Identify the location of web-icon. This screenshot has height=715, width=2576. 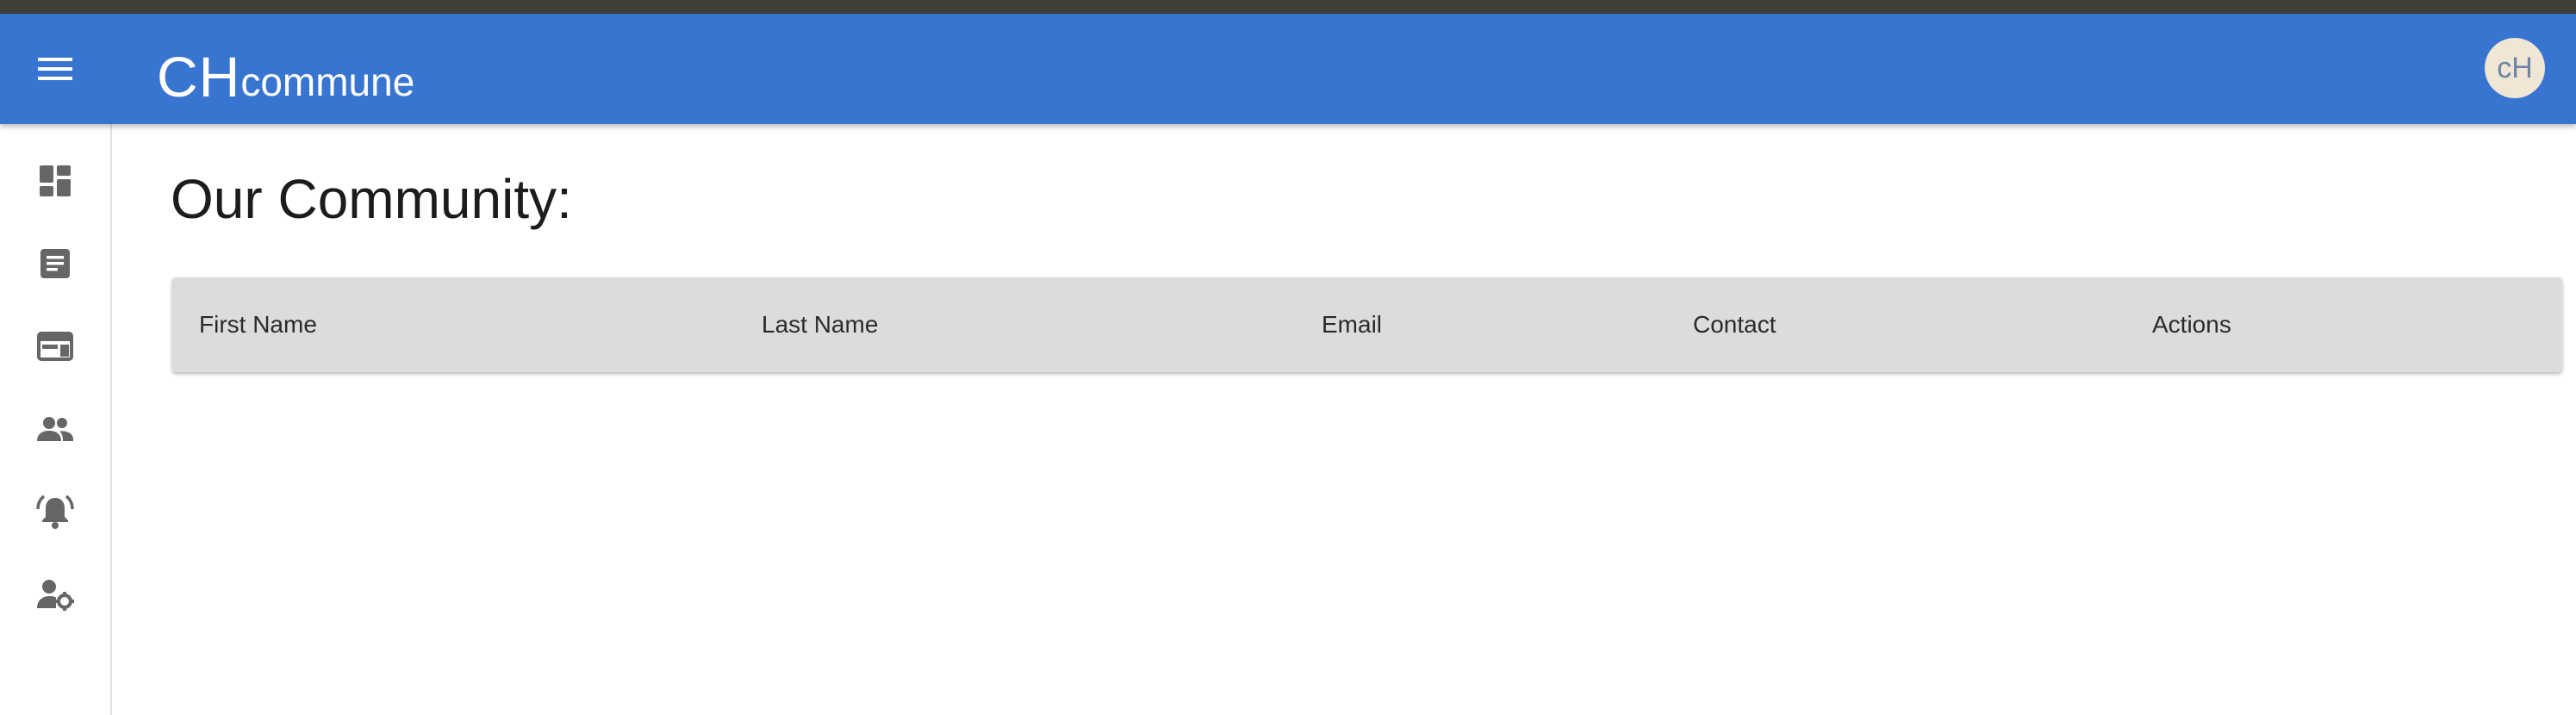
(55, 346).